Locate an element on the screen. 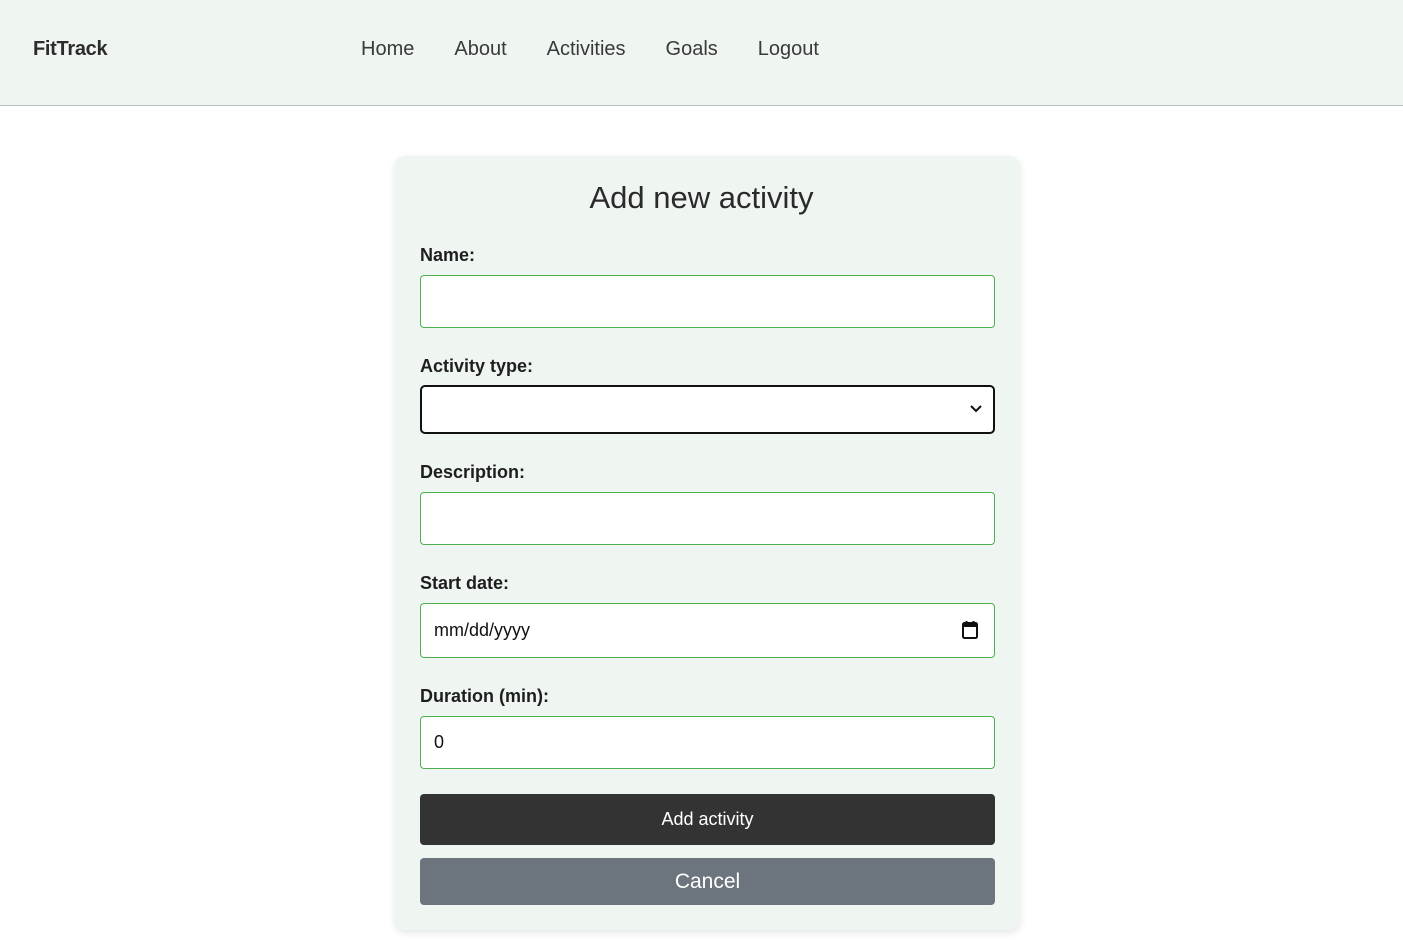  brand-logo: FitTrack is located at coordinates (70, 49).